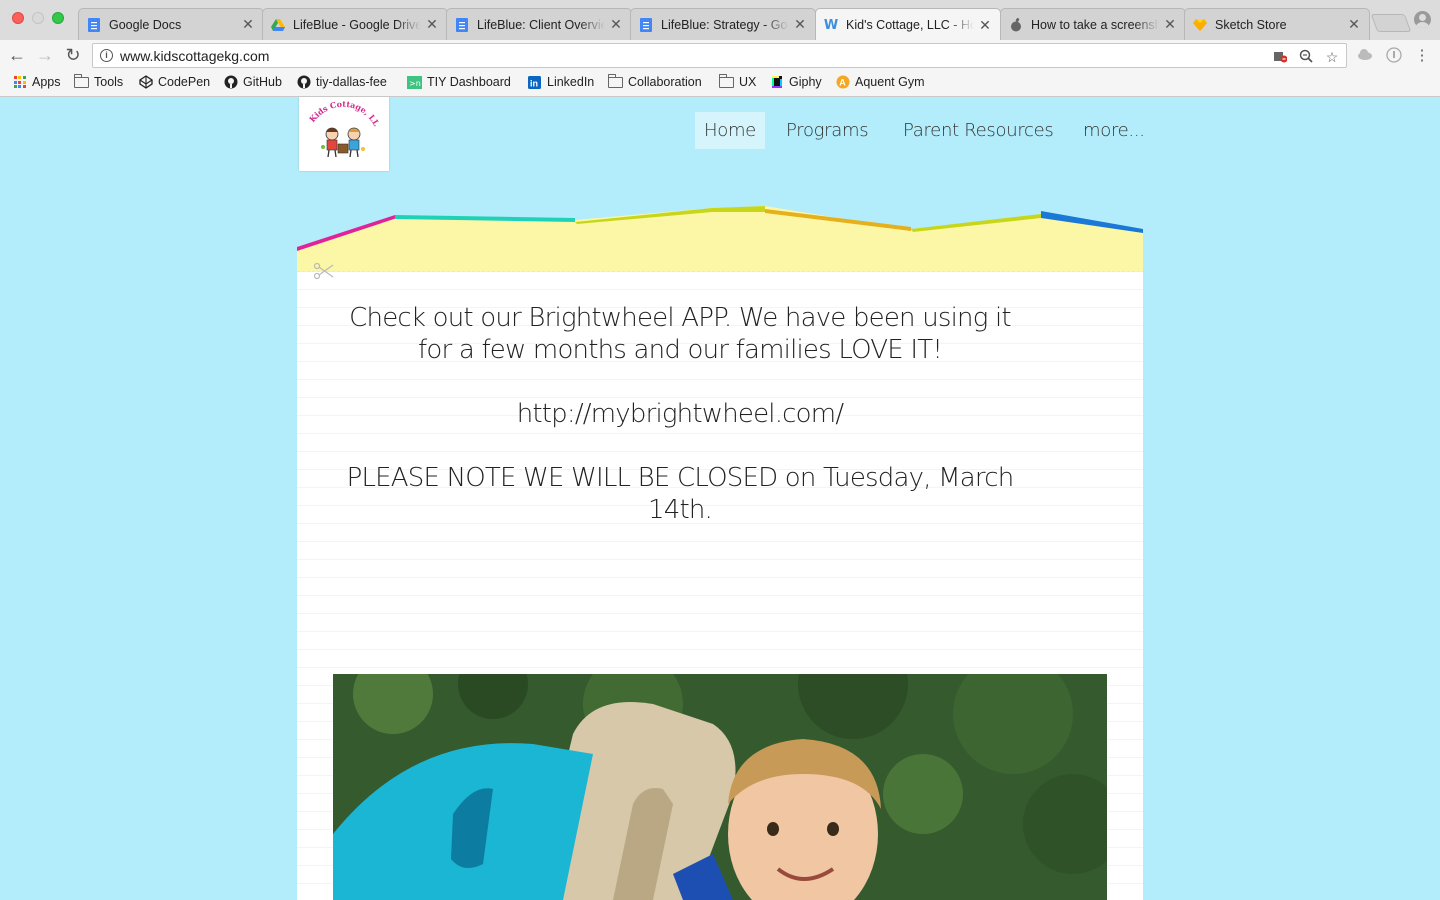 This screenshot has height=900, width=1440. I want to click on bookmark-label: tiy-dallas-fee, so click(351, 82).